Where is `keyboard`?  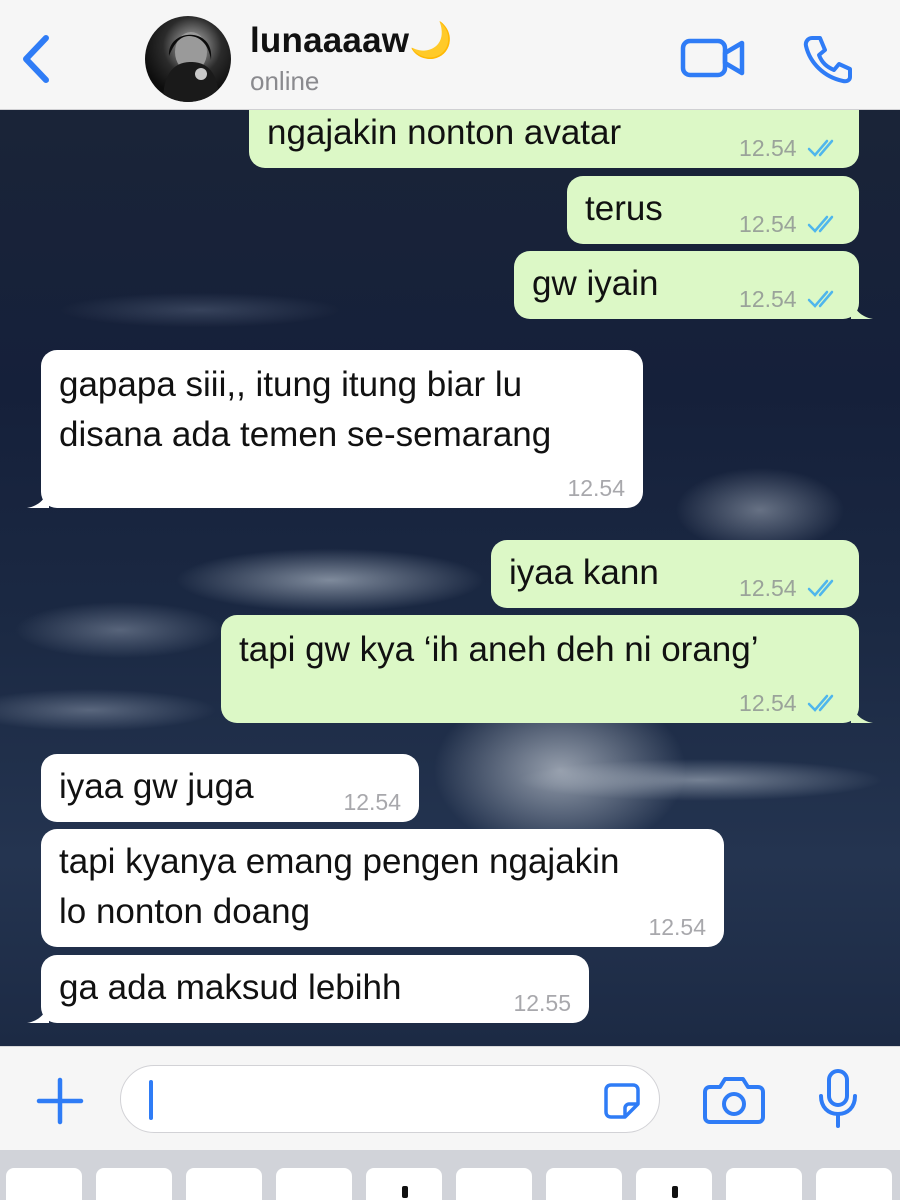 keyboard is located at coordinates (450, 1175).